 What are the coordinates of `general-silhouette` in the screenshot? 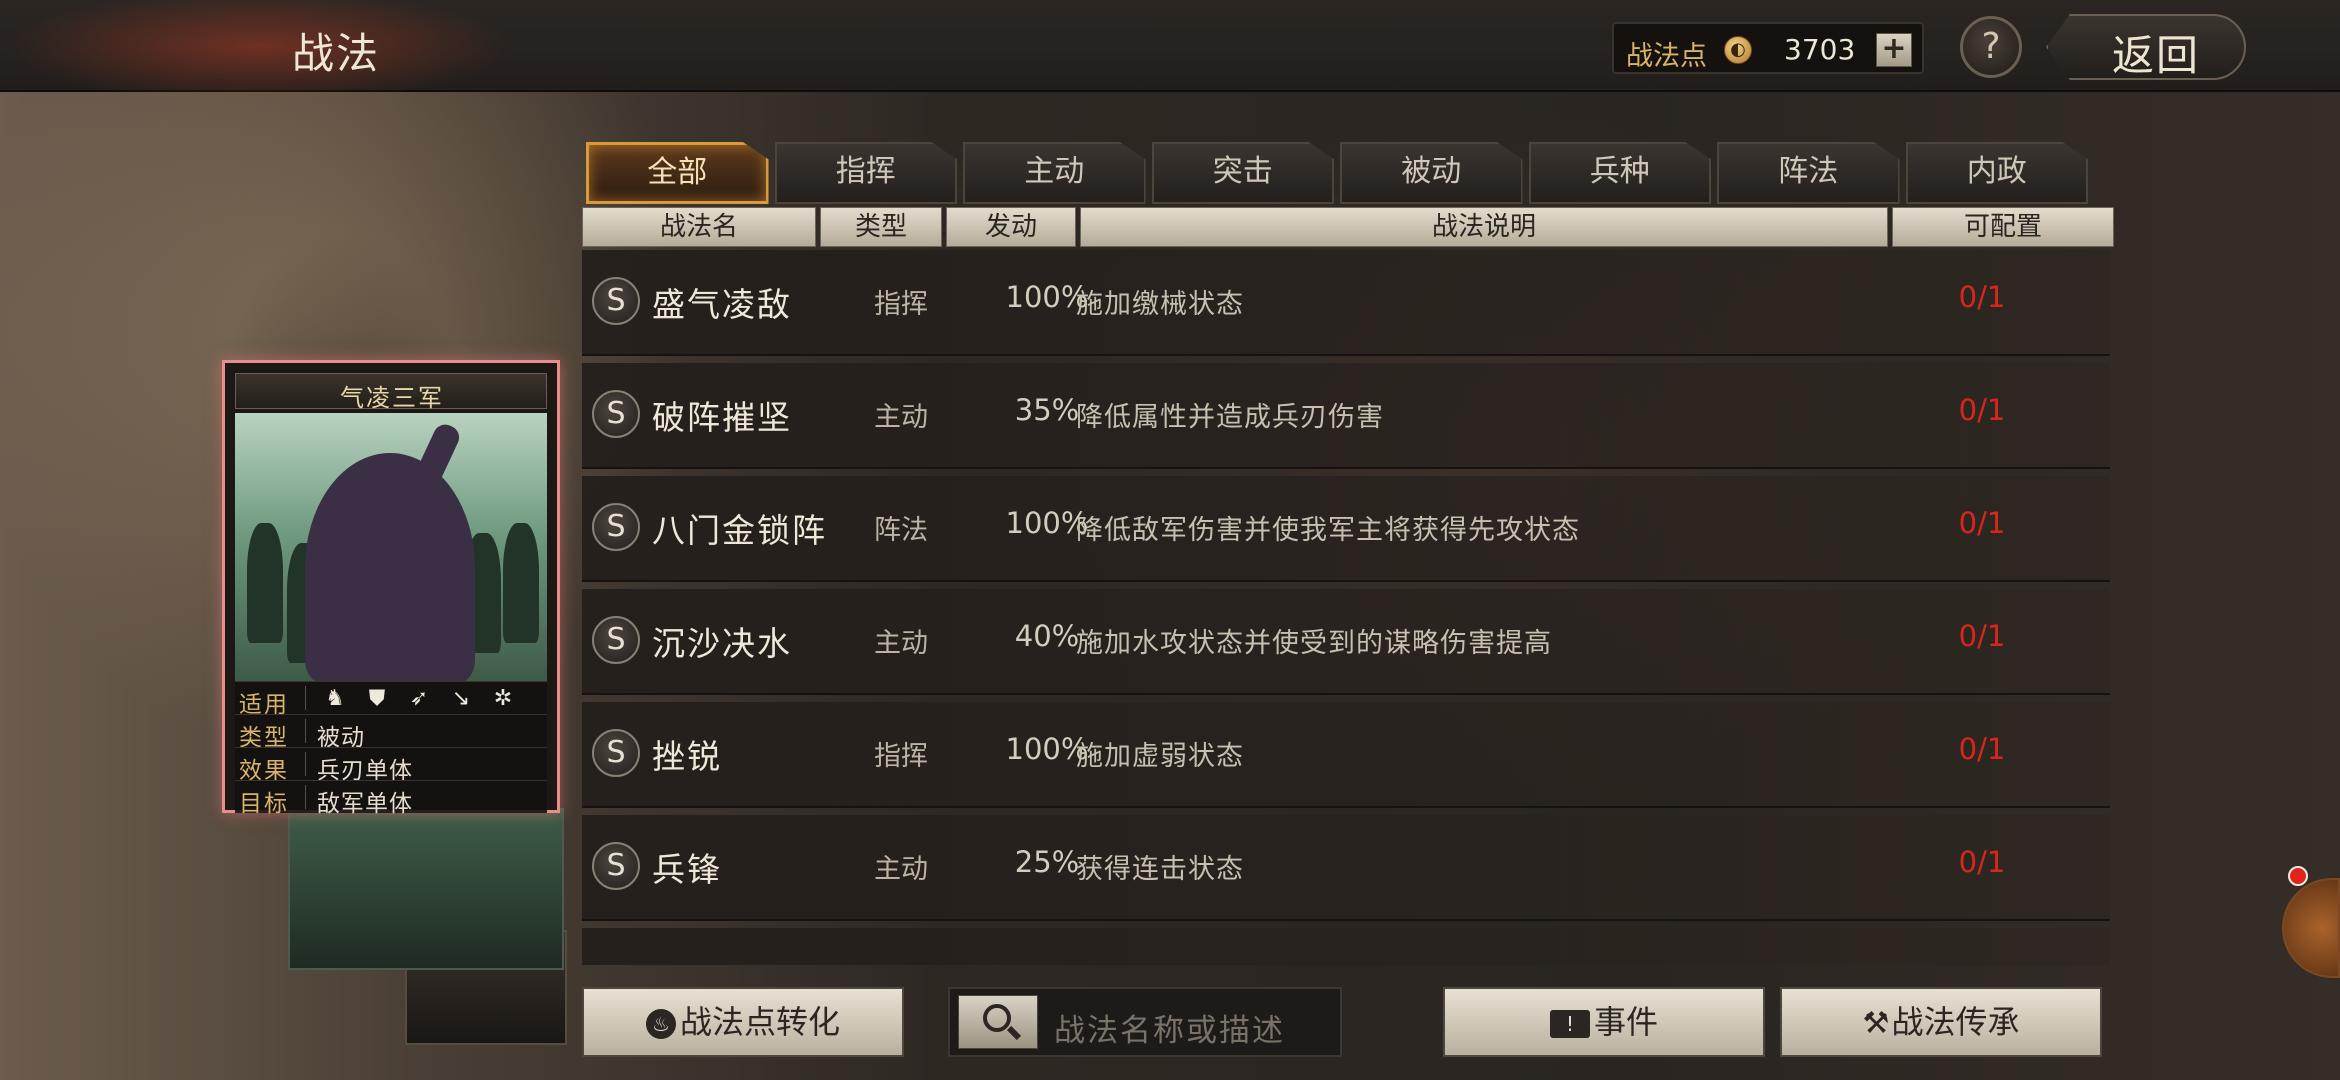 It's located at (390, 567).